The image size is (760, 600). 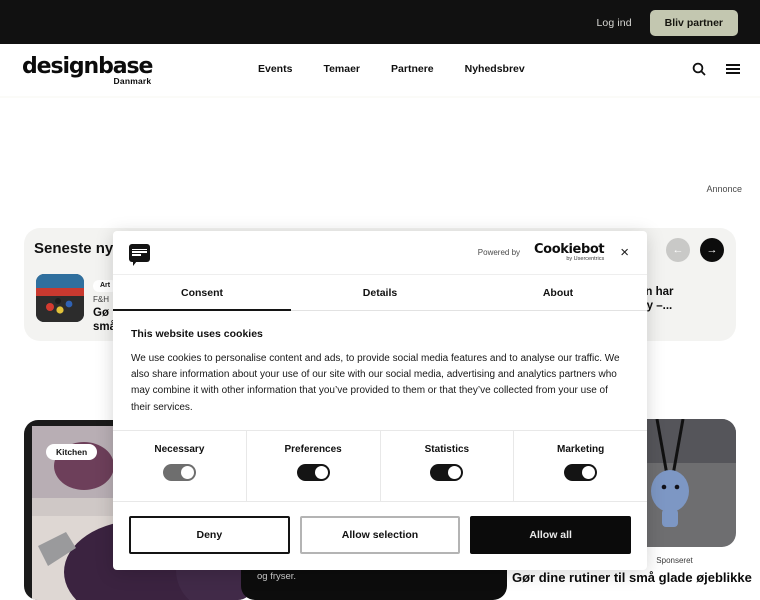 I want to click on site-logo: designbase Danmark, so click(x=87, y=70).